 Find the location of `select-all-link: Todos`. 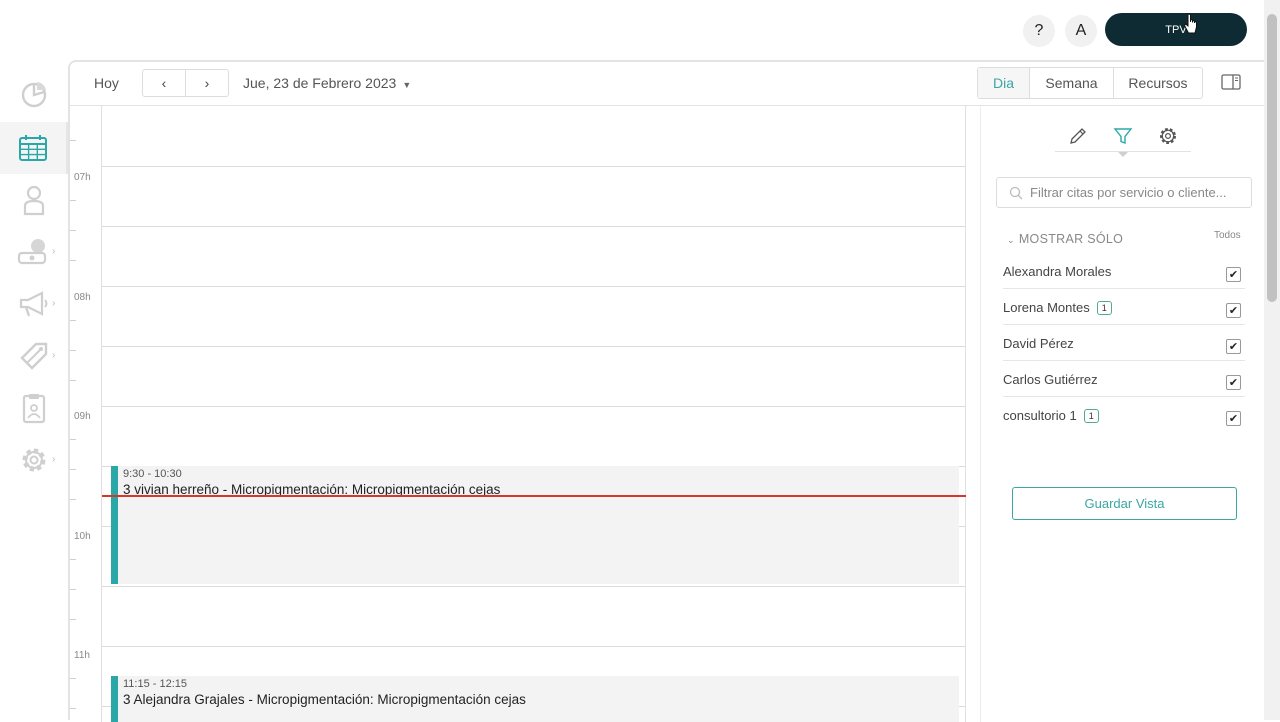

select-all-link: Todos is located at coordinates (1227, 235).